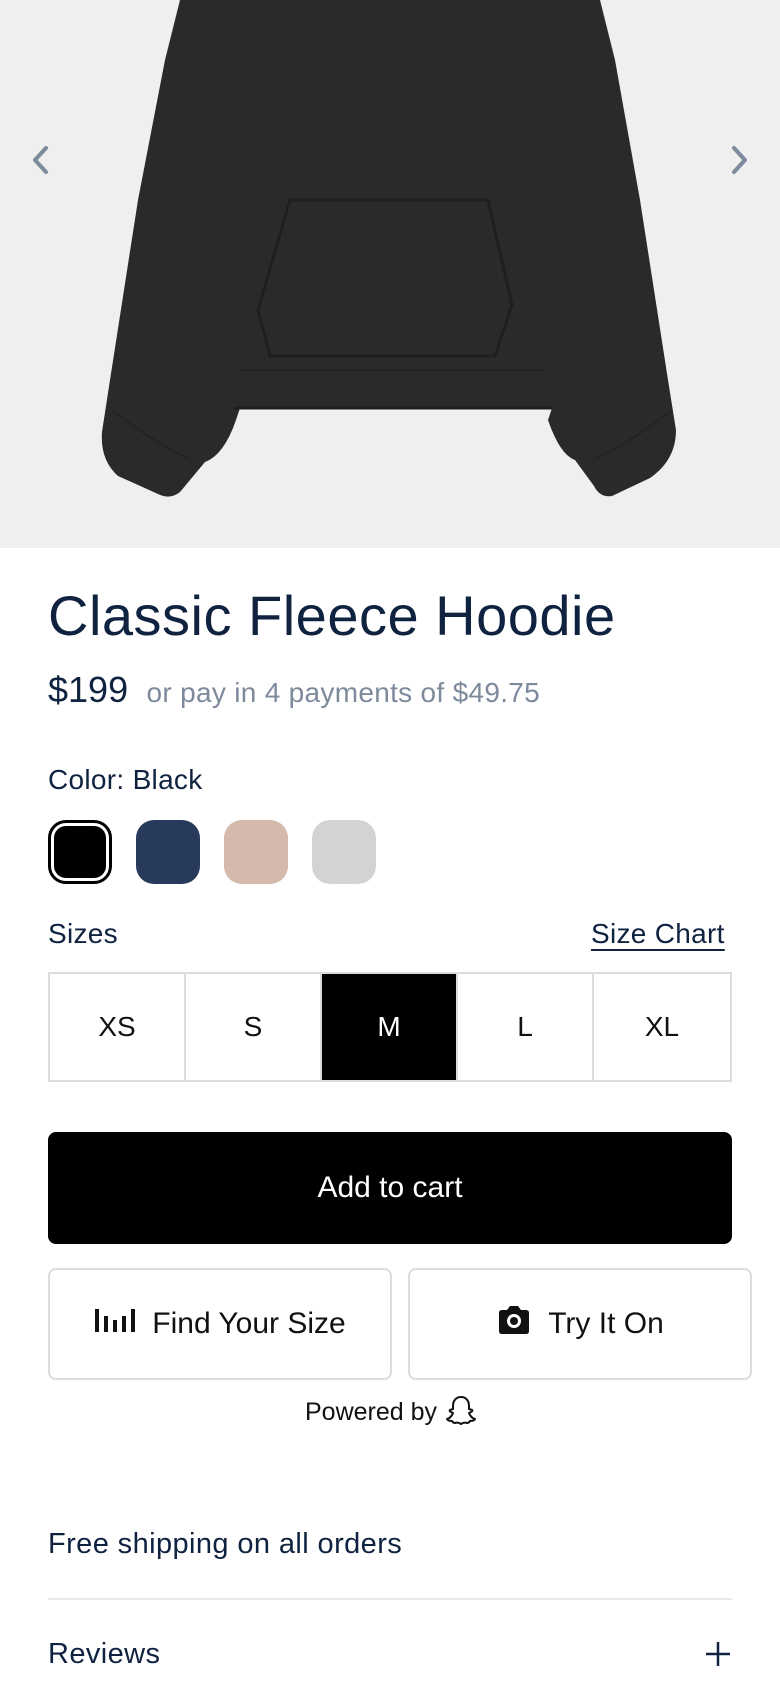 Image resolution: width=780 pixels, height=1696 pixels. Describe the element at coordinates (118, 1027) in the screenshot. I see `size-option-xs: XS` at that location.